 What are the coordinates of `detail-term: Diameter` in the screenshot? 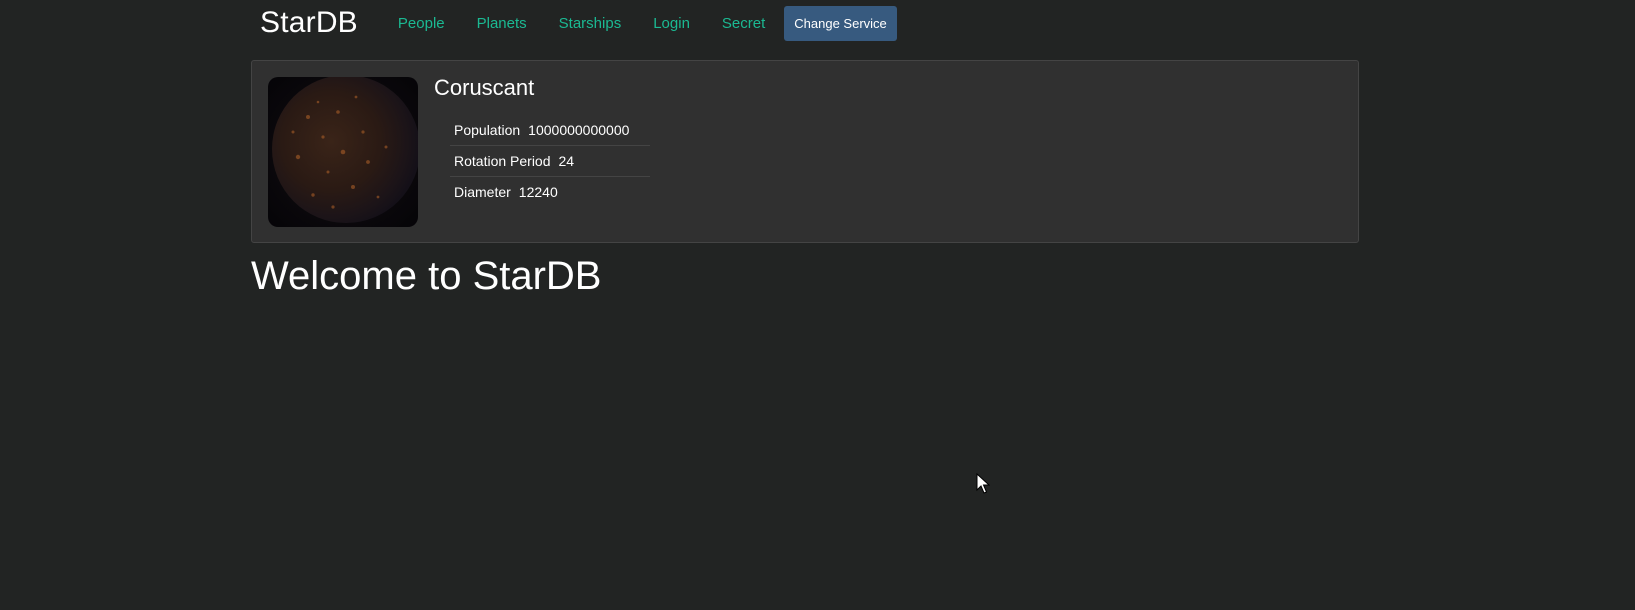 It's located at (482, 192).